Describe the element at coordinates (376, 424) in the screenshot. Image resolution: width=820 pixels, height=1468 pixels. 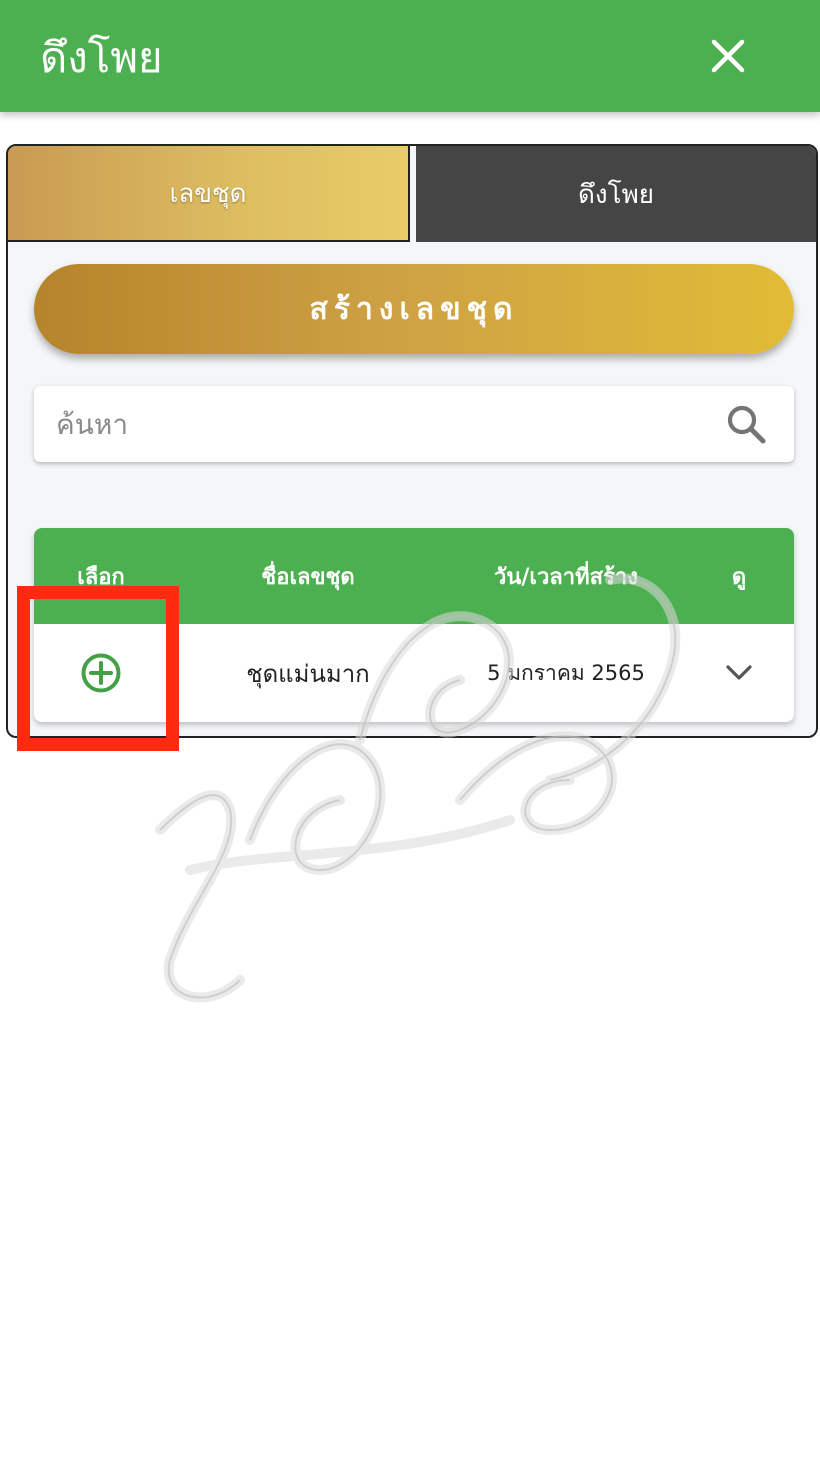
I see `search-input` at that location.